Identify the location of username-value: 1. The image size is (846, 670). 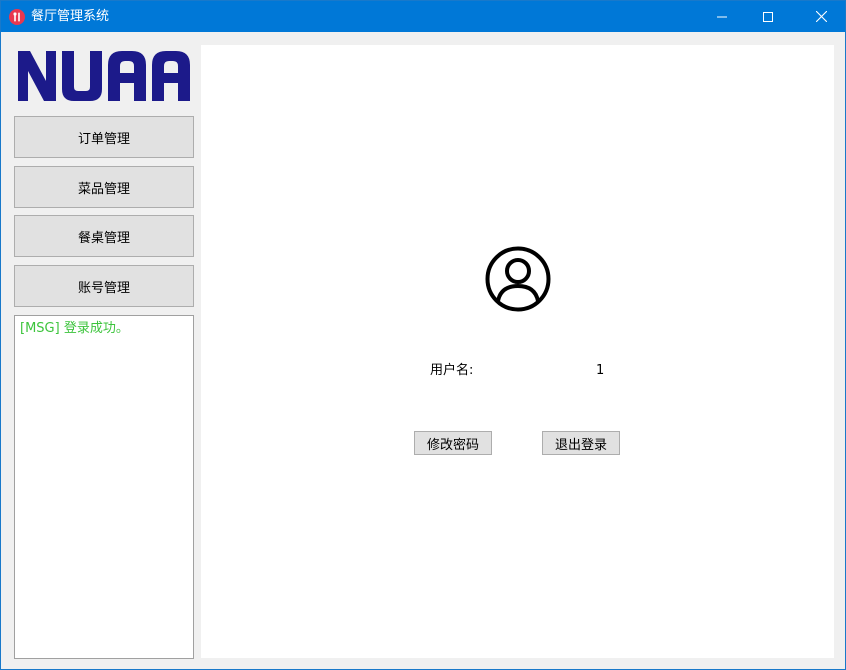
(600, 370).